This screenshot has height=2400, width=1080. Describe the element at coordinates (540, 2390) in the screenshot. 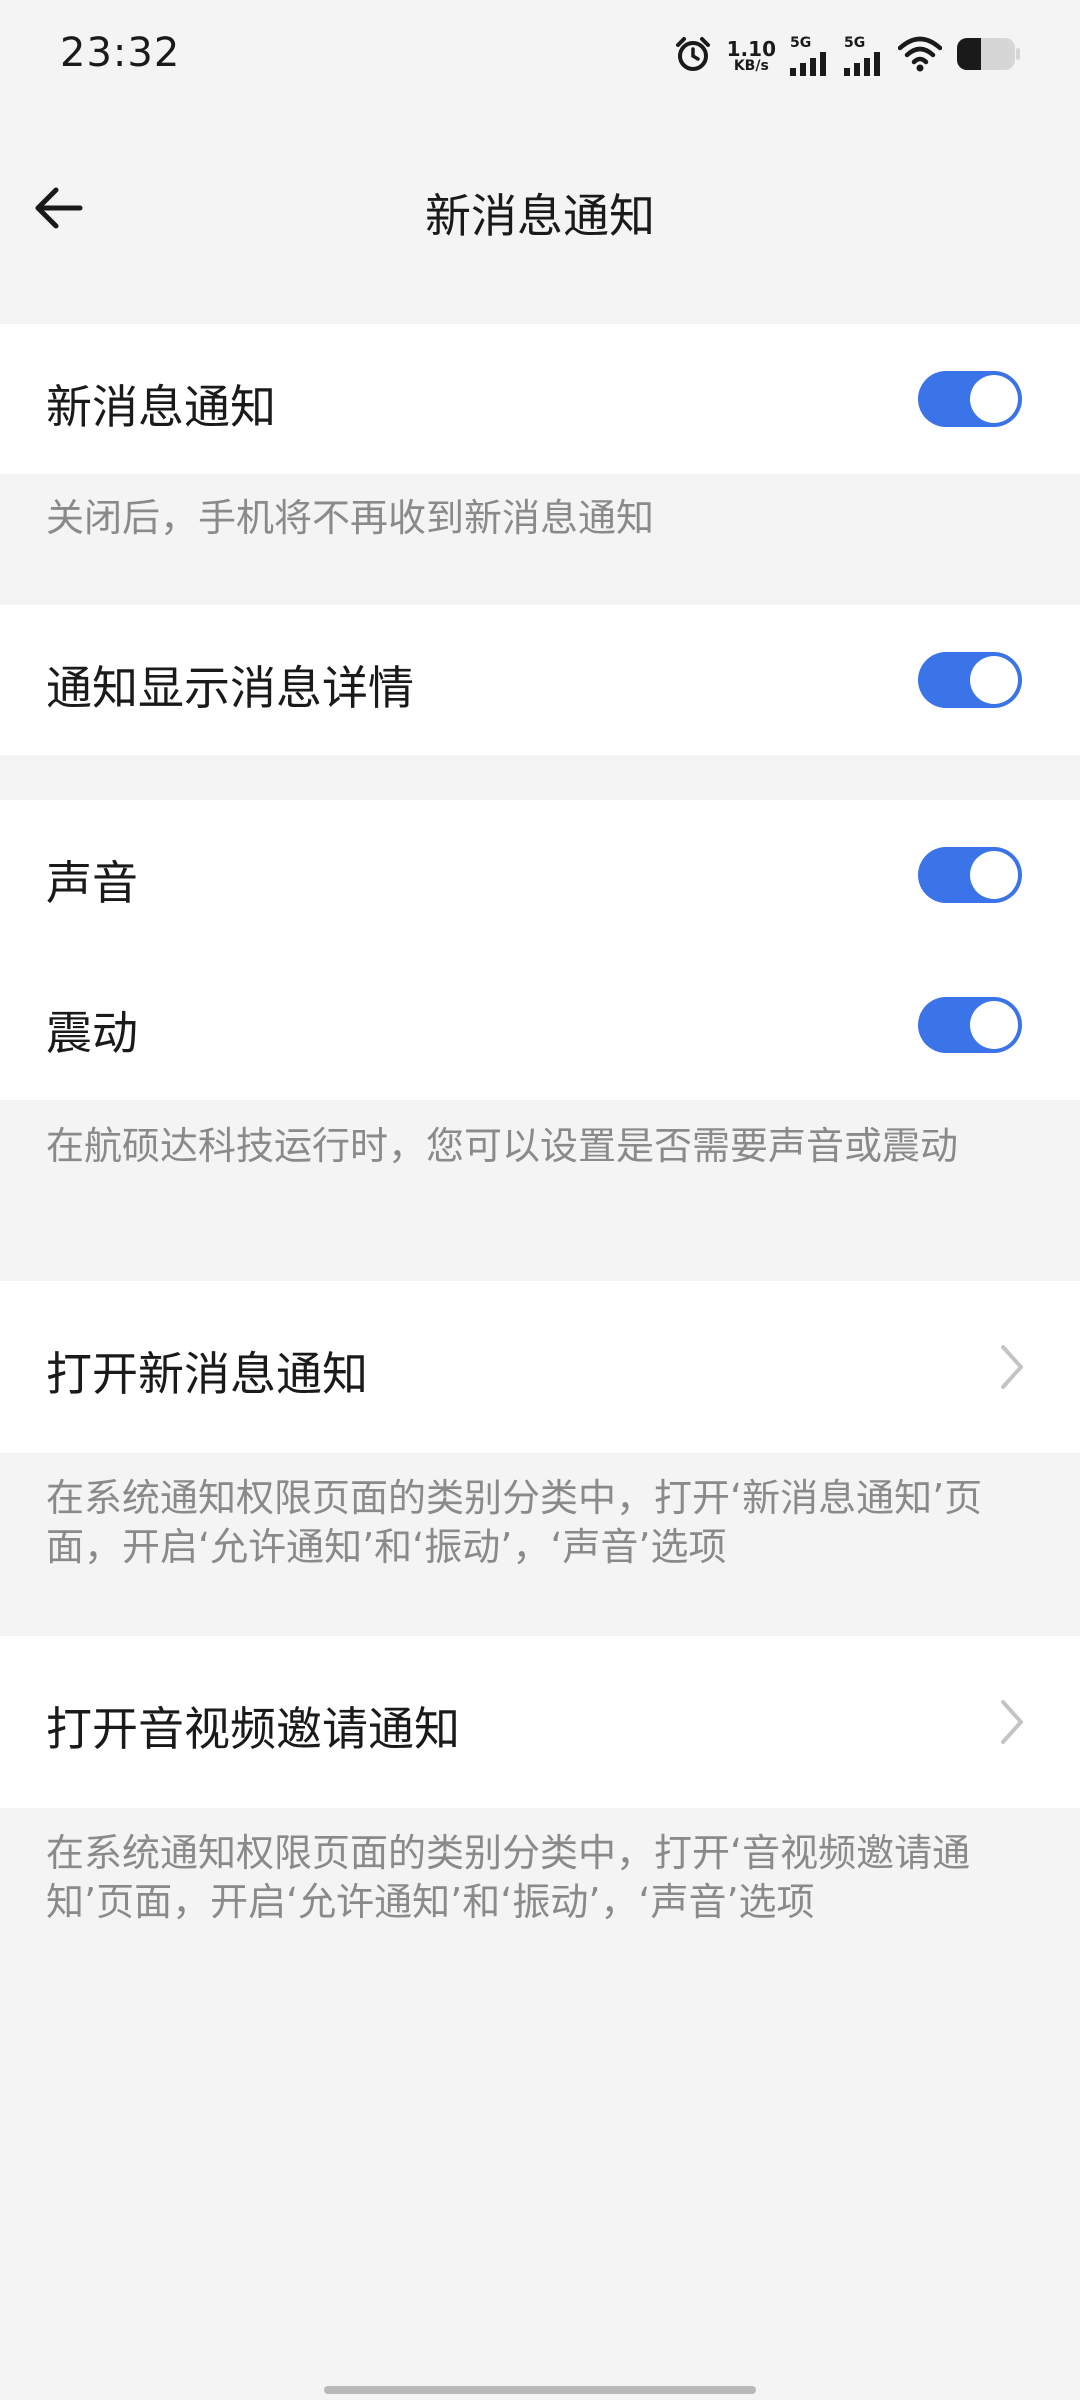

I see `home-indicator` at that location.